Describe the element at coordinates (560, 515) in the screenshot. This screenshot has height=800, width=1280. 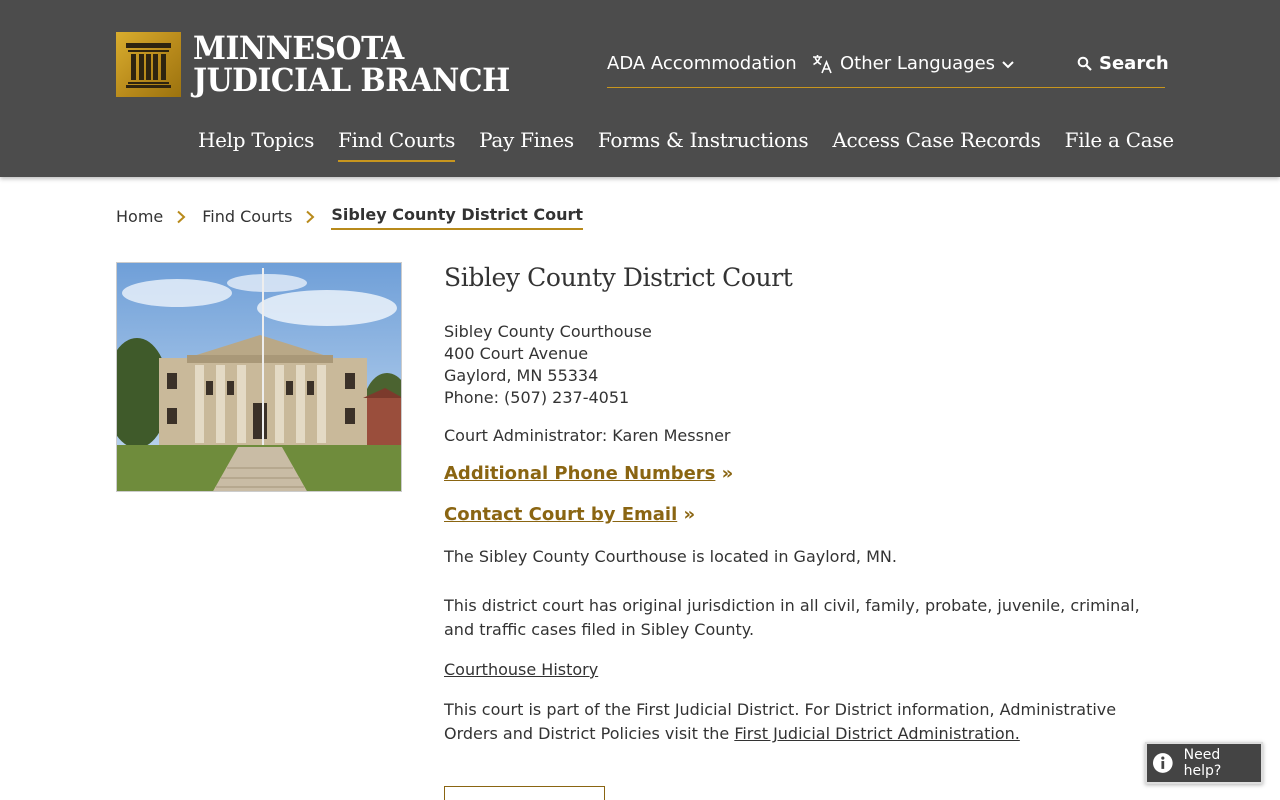
I see `contact-court-email-link: Contact Court by Email` at that location.